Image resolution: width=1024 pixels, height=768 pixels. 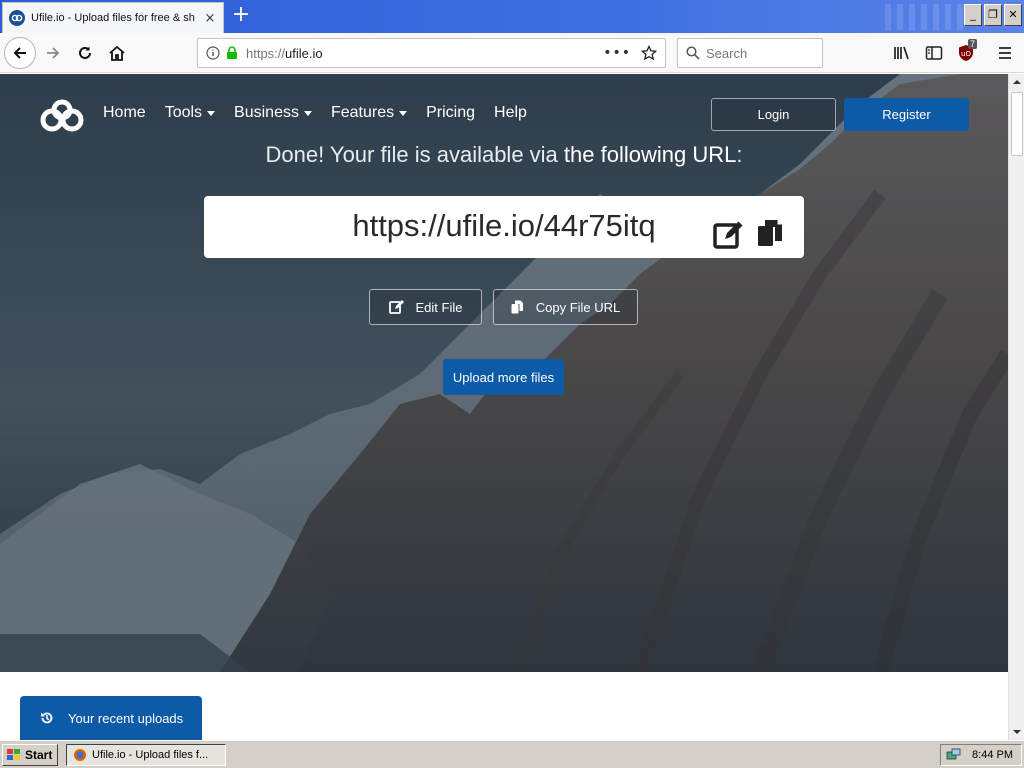 I want to click on copy-file-url-button: Copy File URL, so click(x=565, y=307).